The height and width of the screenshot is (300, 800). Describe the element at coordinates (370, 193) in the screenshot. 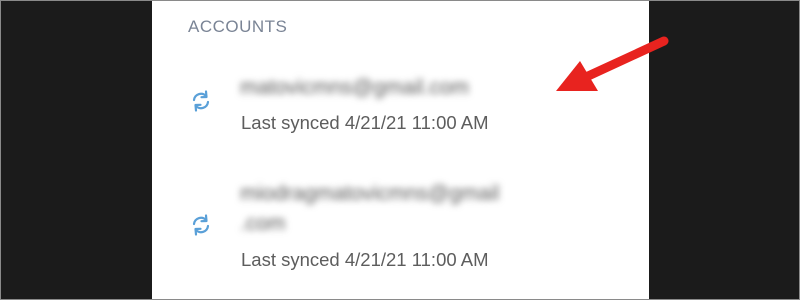

I see `account-email-line-1: miodragmatovicmns@gmail` at that location.